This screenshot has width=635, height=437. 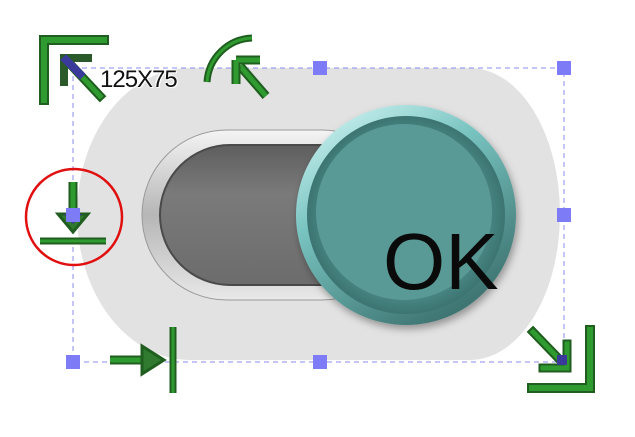 What do you see at coordinates (564, 68) in the screenshot?
I see `handle-top-right` at bounding box center [564, 68].